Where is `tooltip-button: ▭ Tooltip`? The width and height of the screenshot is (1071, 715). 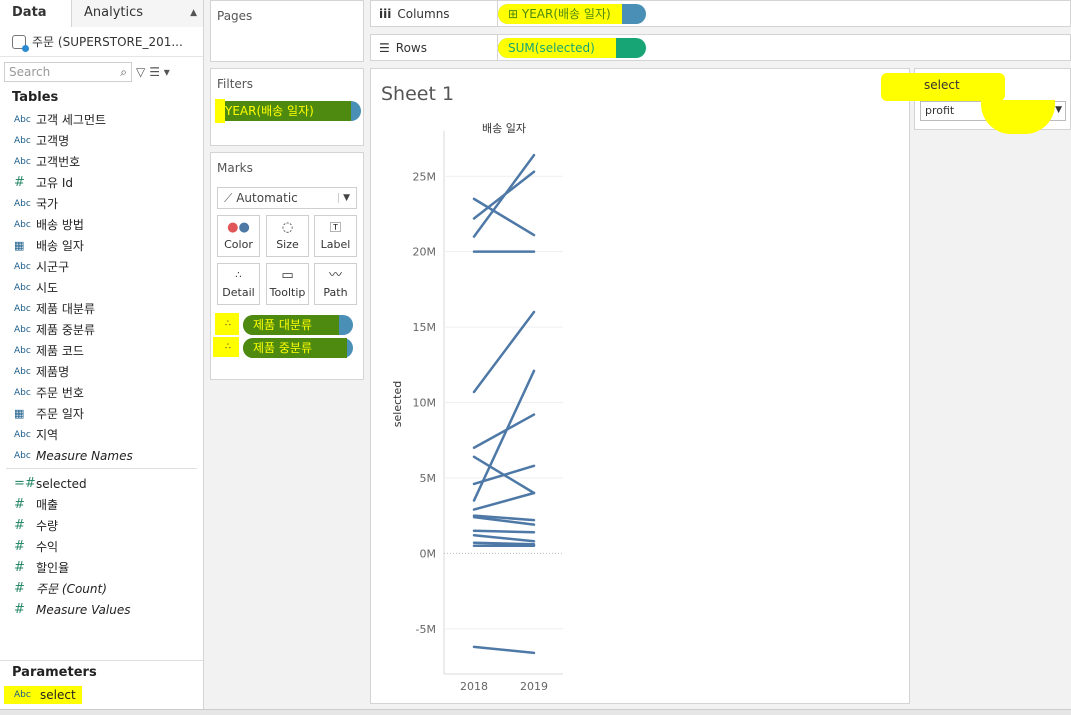 tooltip-button: ▭ Tooltip is located at coordinates (287, 284).